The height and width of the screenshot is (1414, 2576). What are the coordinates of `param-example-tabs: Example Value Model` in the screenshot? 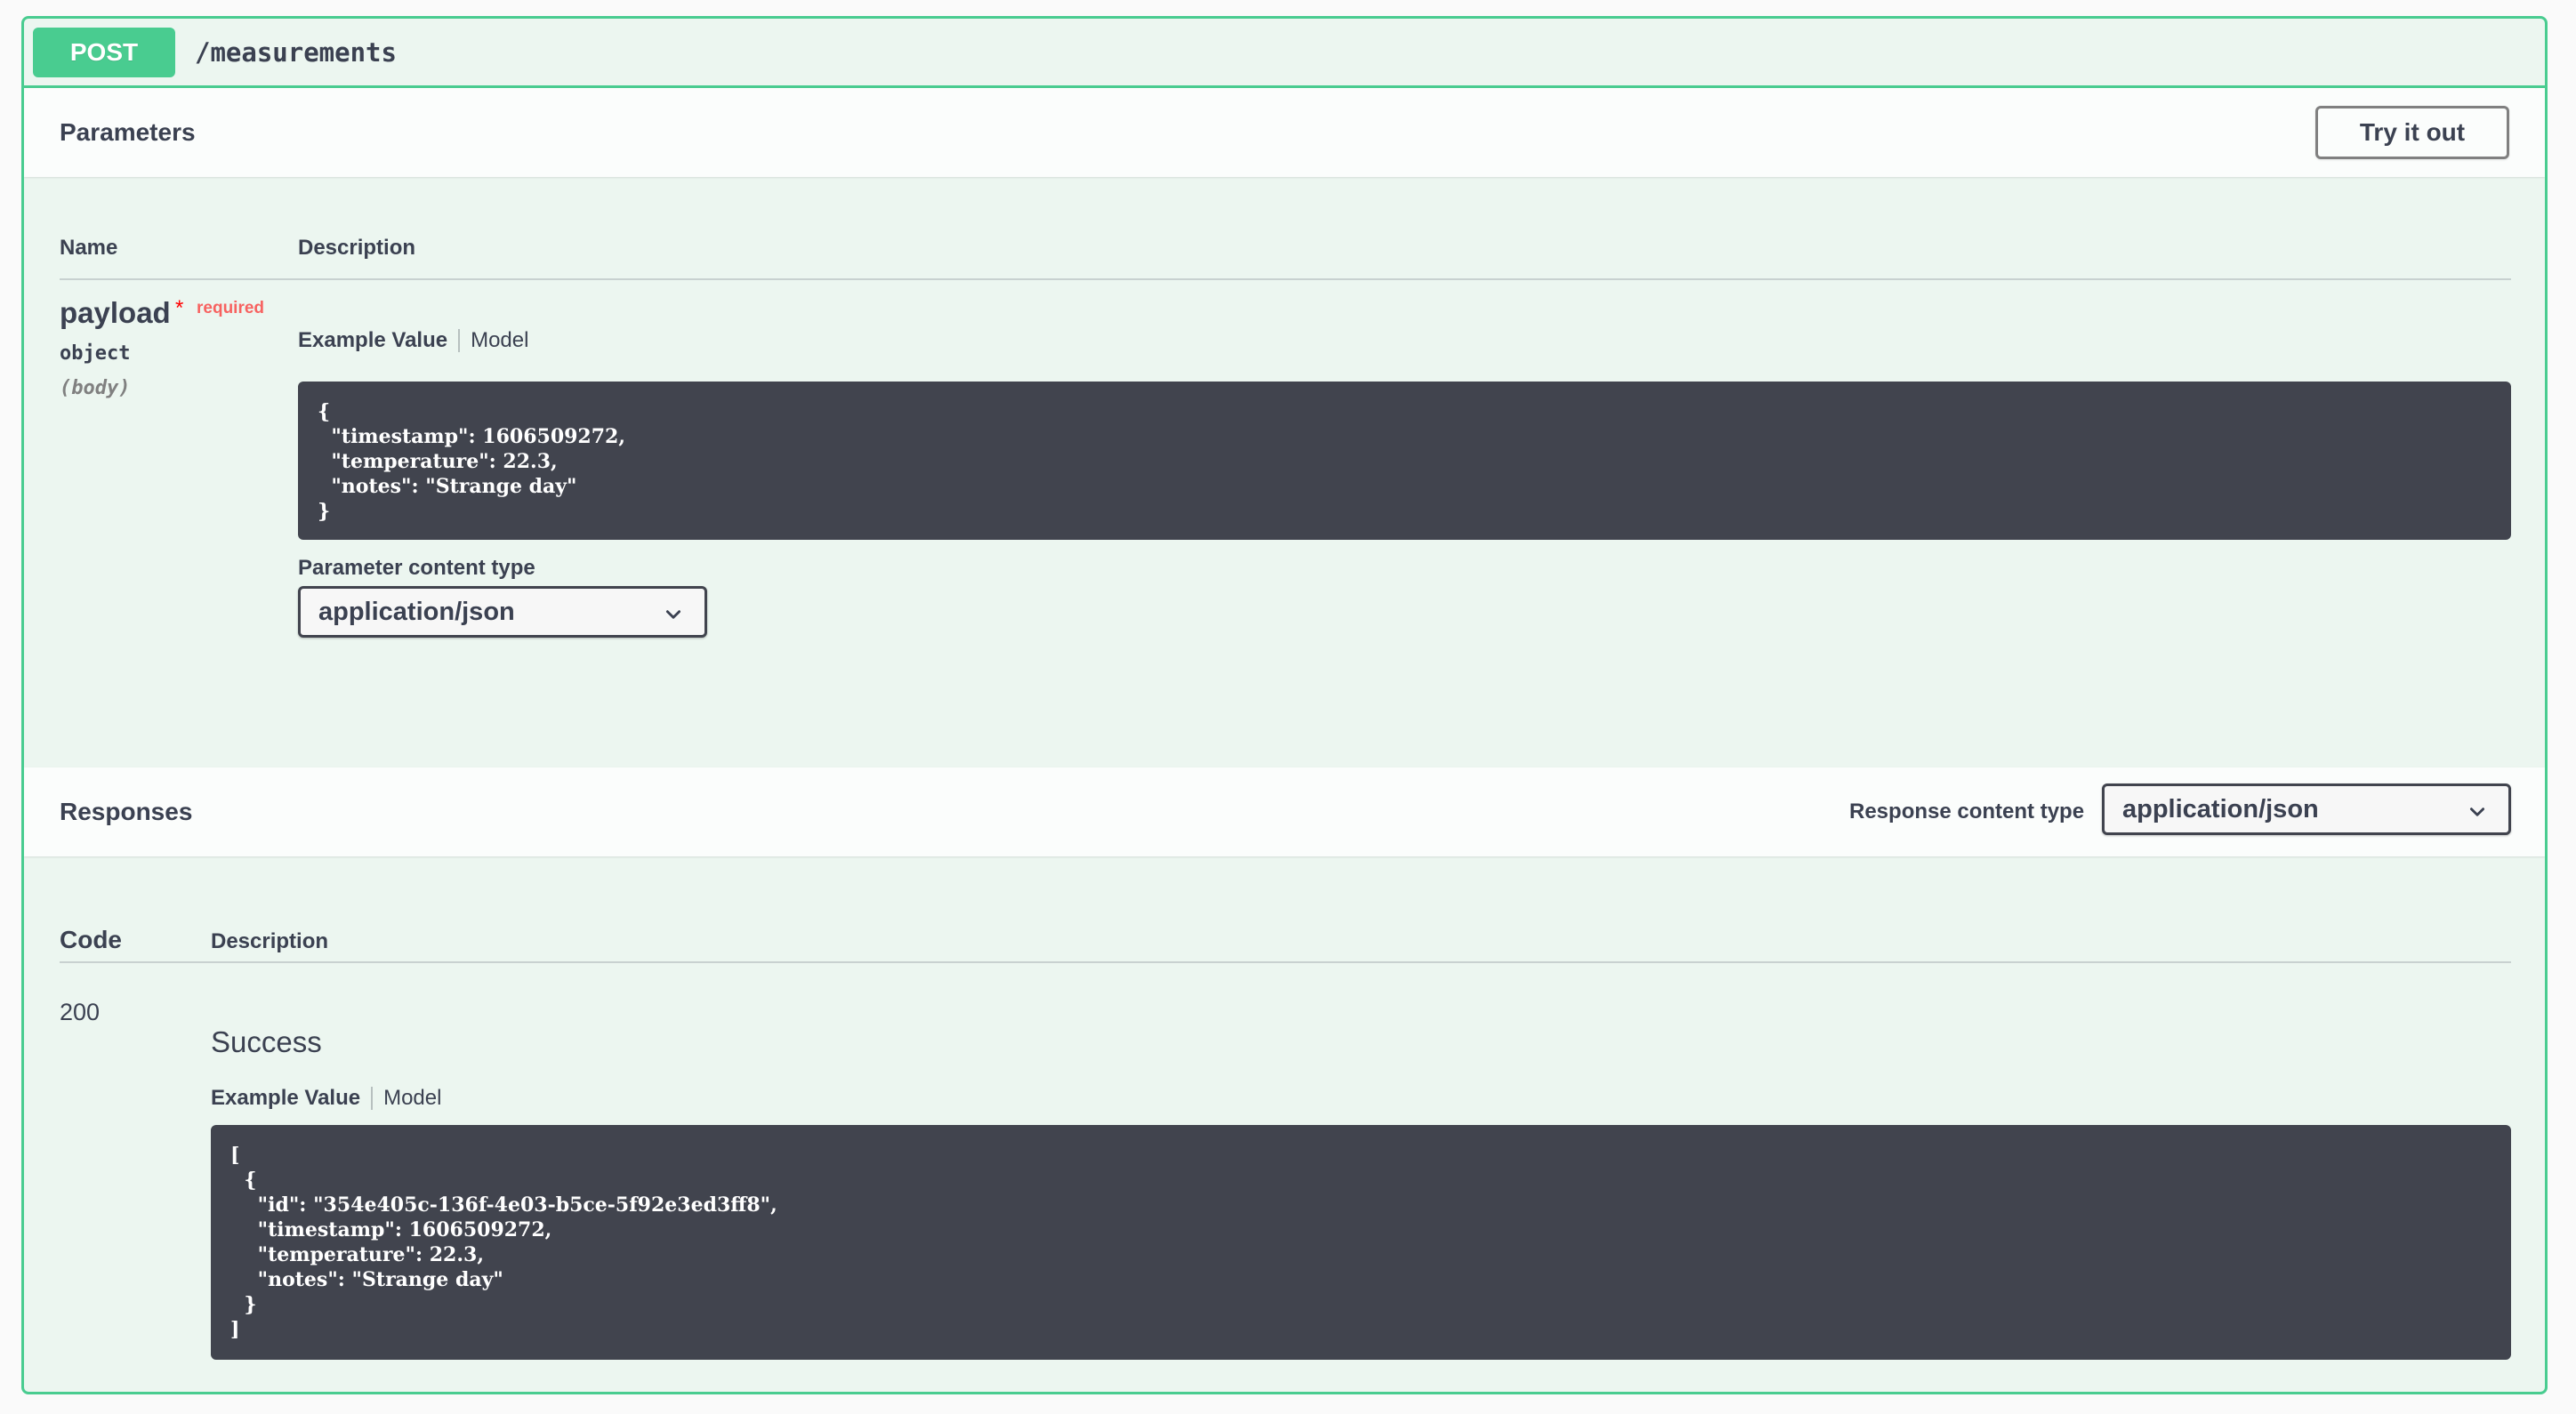 It's located at (413, 340).